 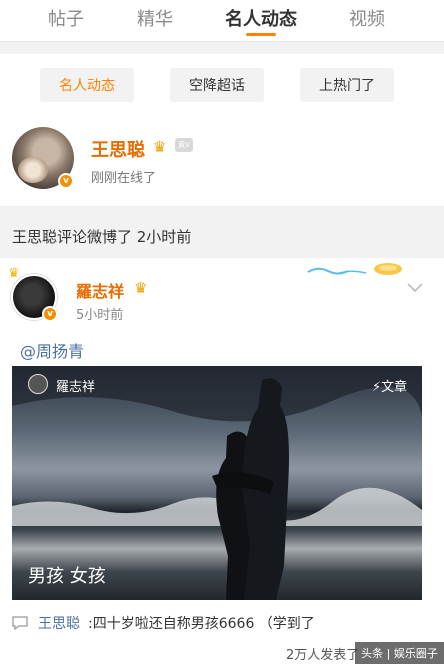 What do you see at coordinates (87, 85) in the screenshot?
I see `filter-celebrity-updates: 名人动态` at bounding box center [87, 85].